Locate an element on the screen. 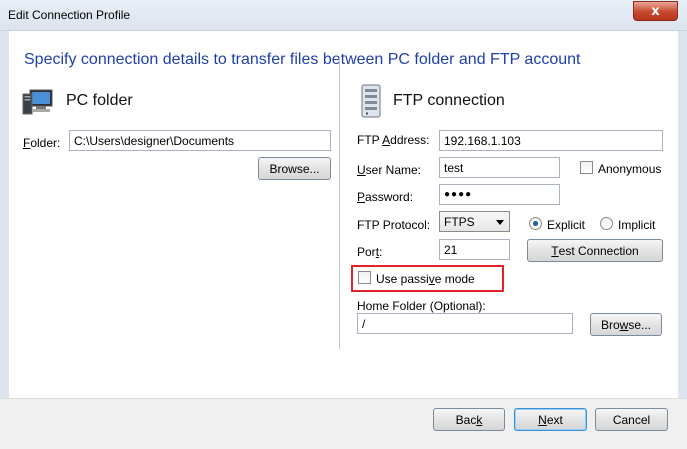 The width and height of the screenshot is (687, 449). close-icon: x is located at coordinates (655, 11).